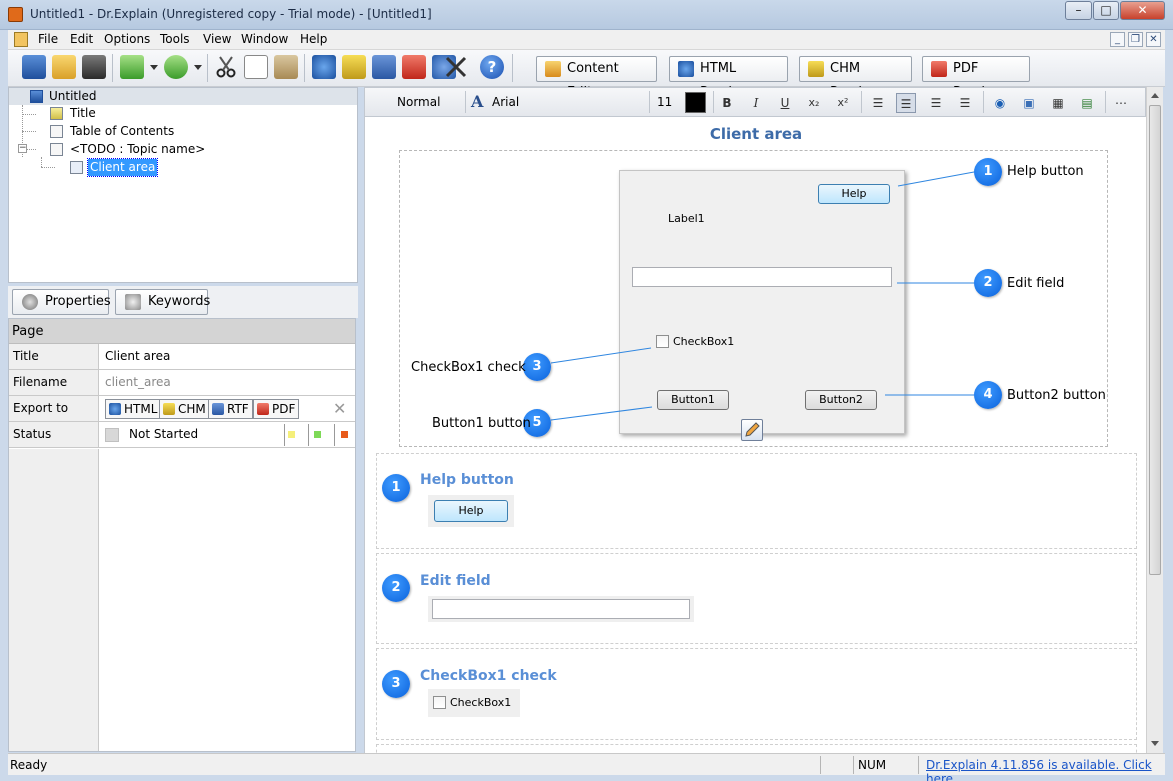 This screenshot has width=1173, height=781. What do you see at coordinates (785, 103) in the screenshot?
I see `underline-icon: U` at bounding box center [785, 103].